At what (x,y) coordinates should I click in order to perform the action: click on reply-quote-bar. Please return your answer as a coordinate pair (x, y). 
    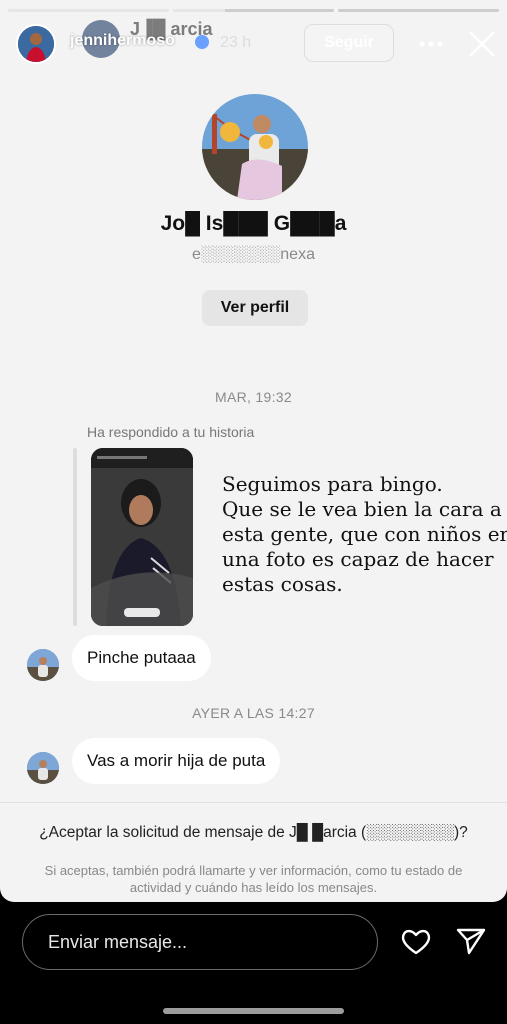
    Looking at the image, I should click on (75, 537).